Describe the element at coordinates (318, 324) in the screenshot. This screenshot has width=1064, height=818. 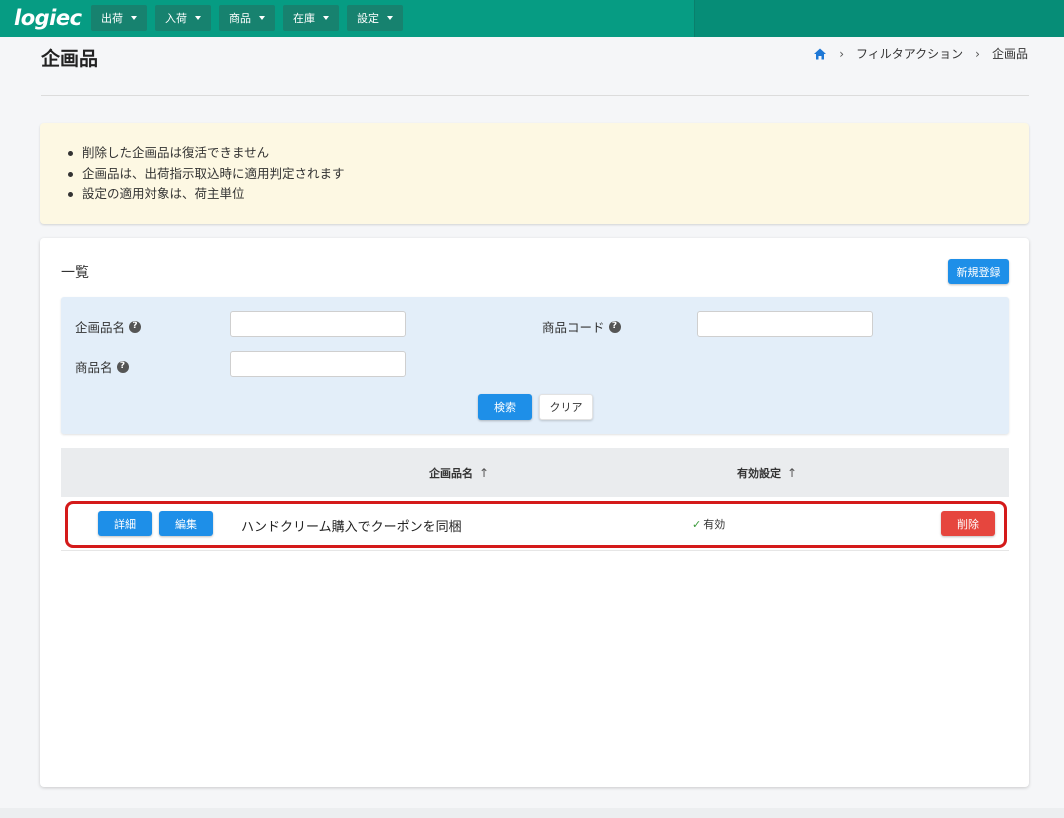
I see `plan-name-input` at that location.